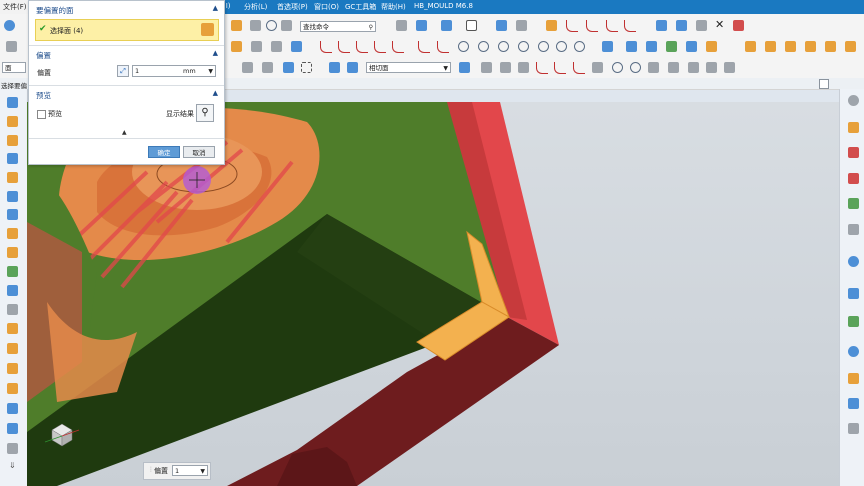 The image size is (864, 486). What do you see at coordinates (236, 25) in the screenshot?
I see `snap-icon` at bounding box center [236, 25].